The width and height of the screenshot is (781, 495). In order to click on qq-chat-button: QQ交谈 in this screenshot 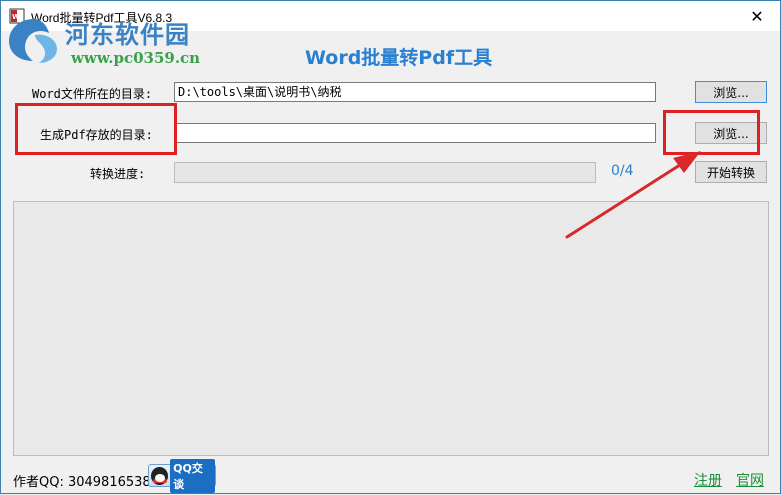, I will do `click(182, 475)`.